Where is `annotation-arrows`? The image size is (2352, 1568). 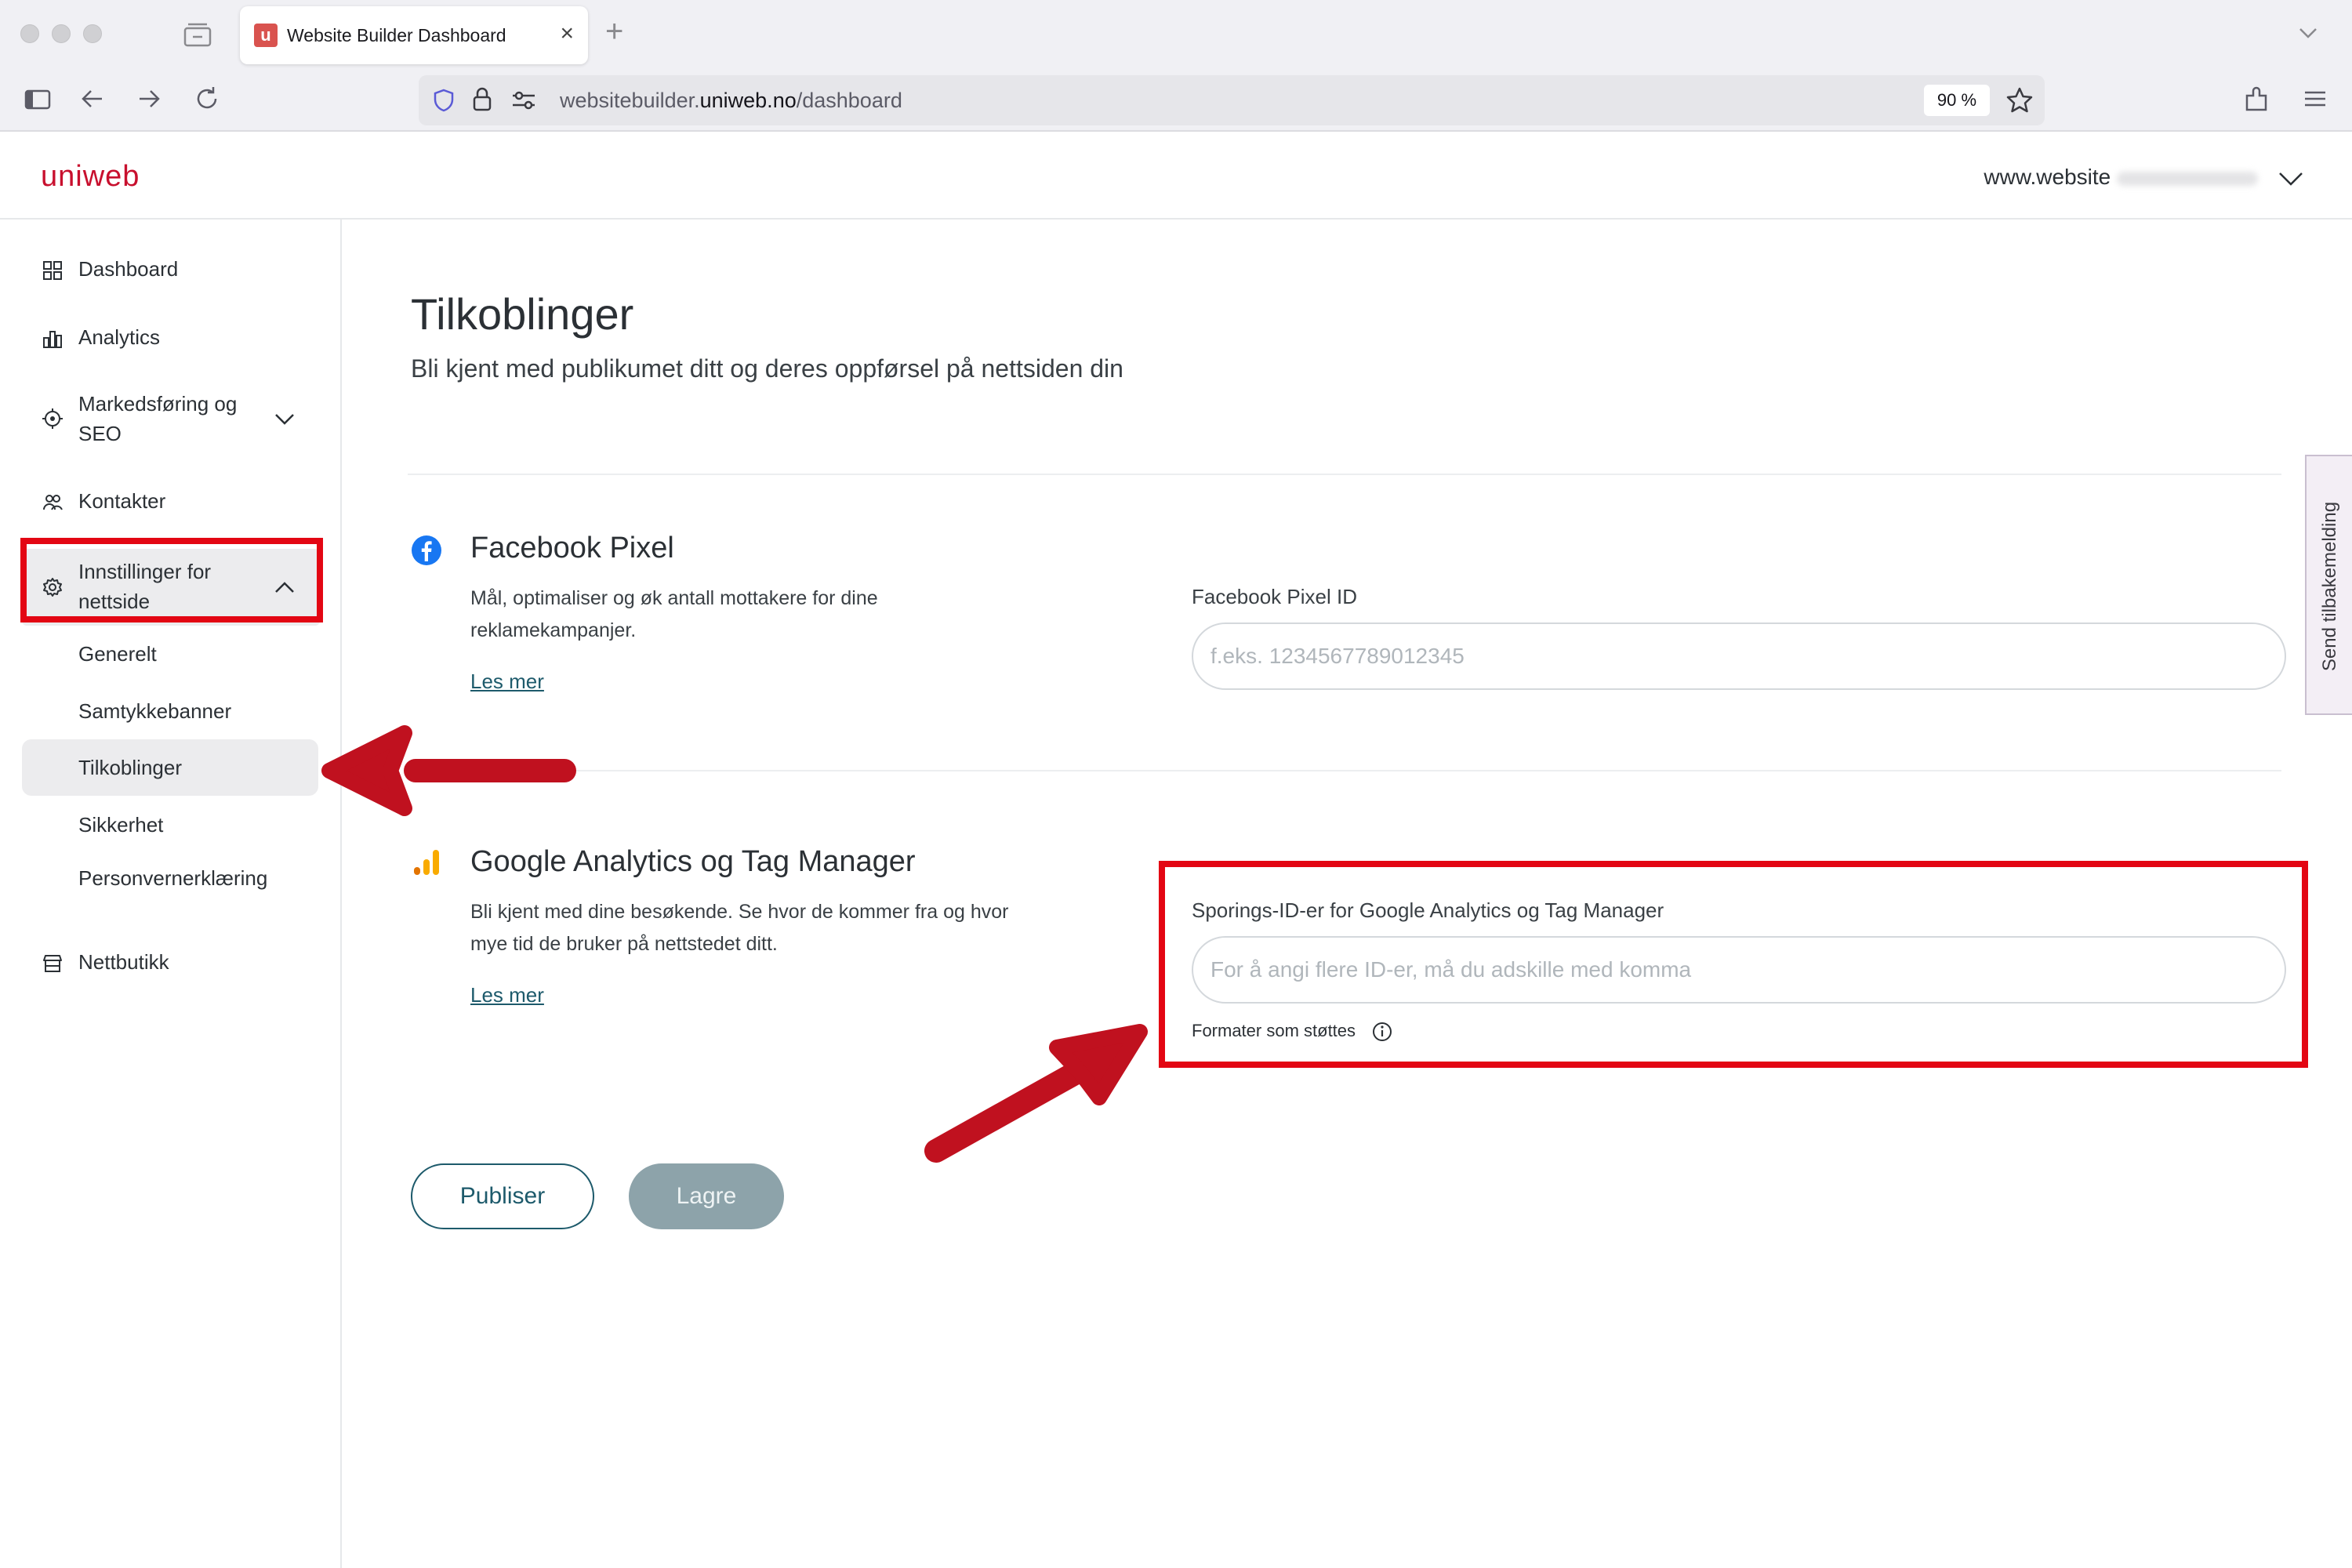
annotation-arrows is located at coordinates (734, 944).